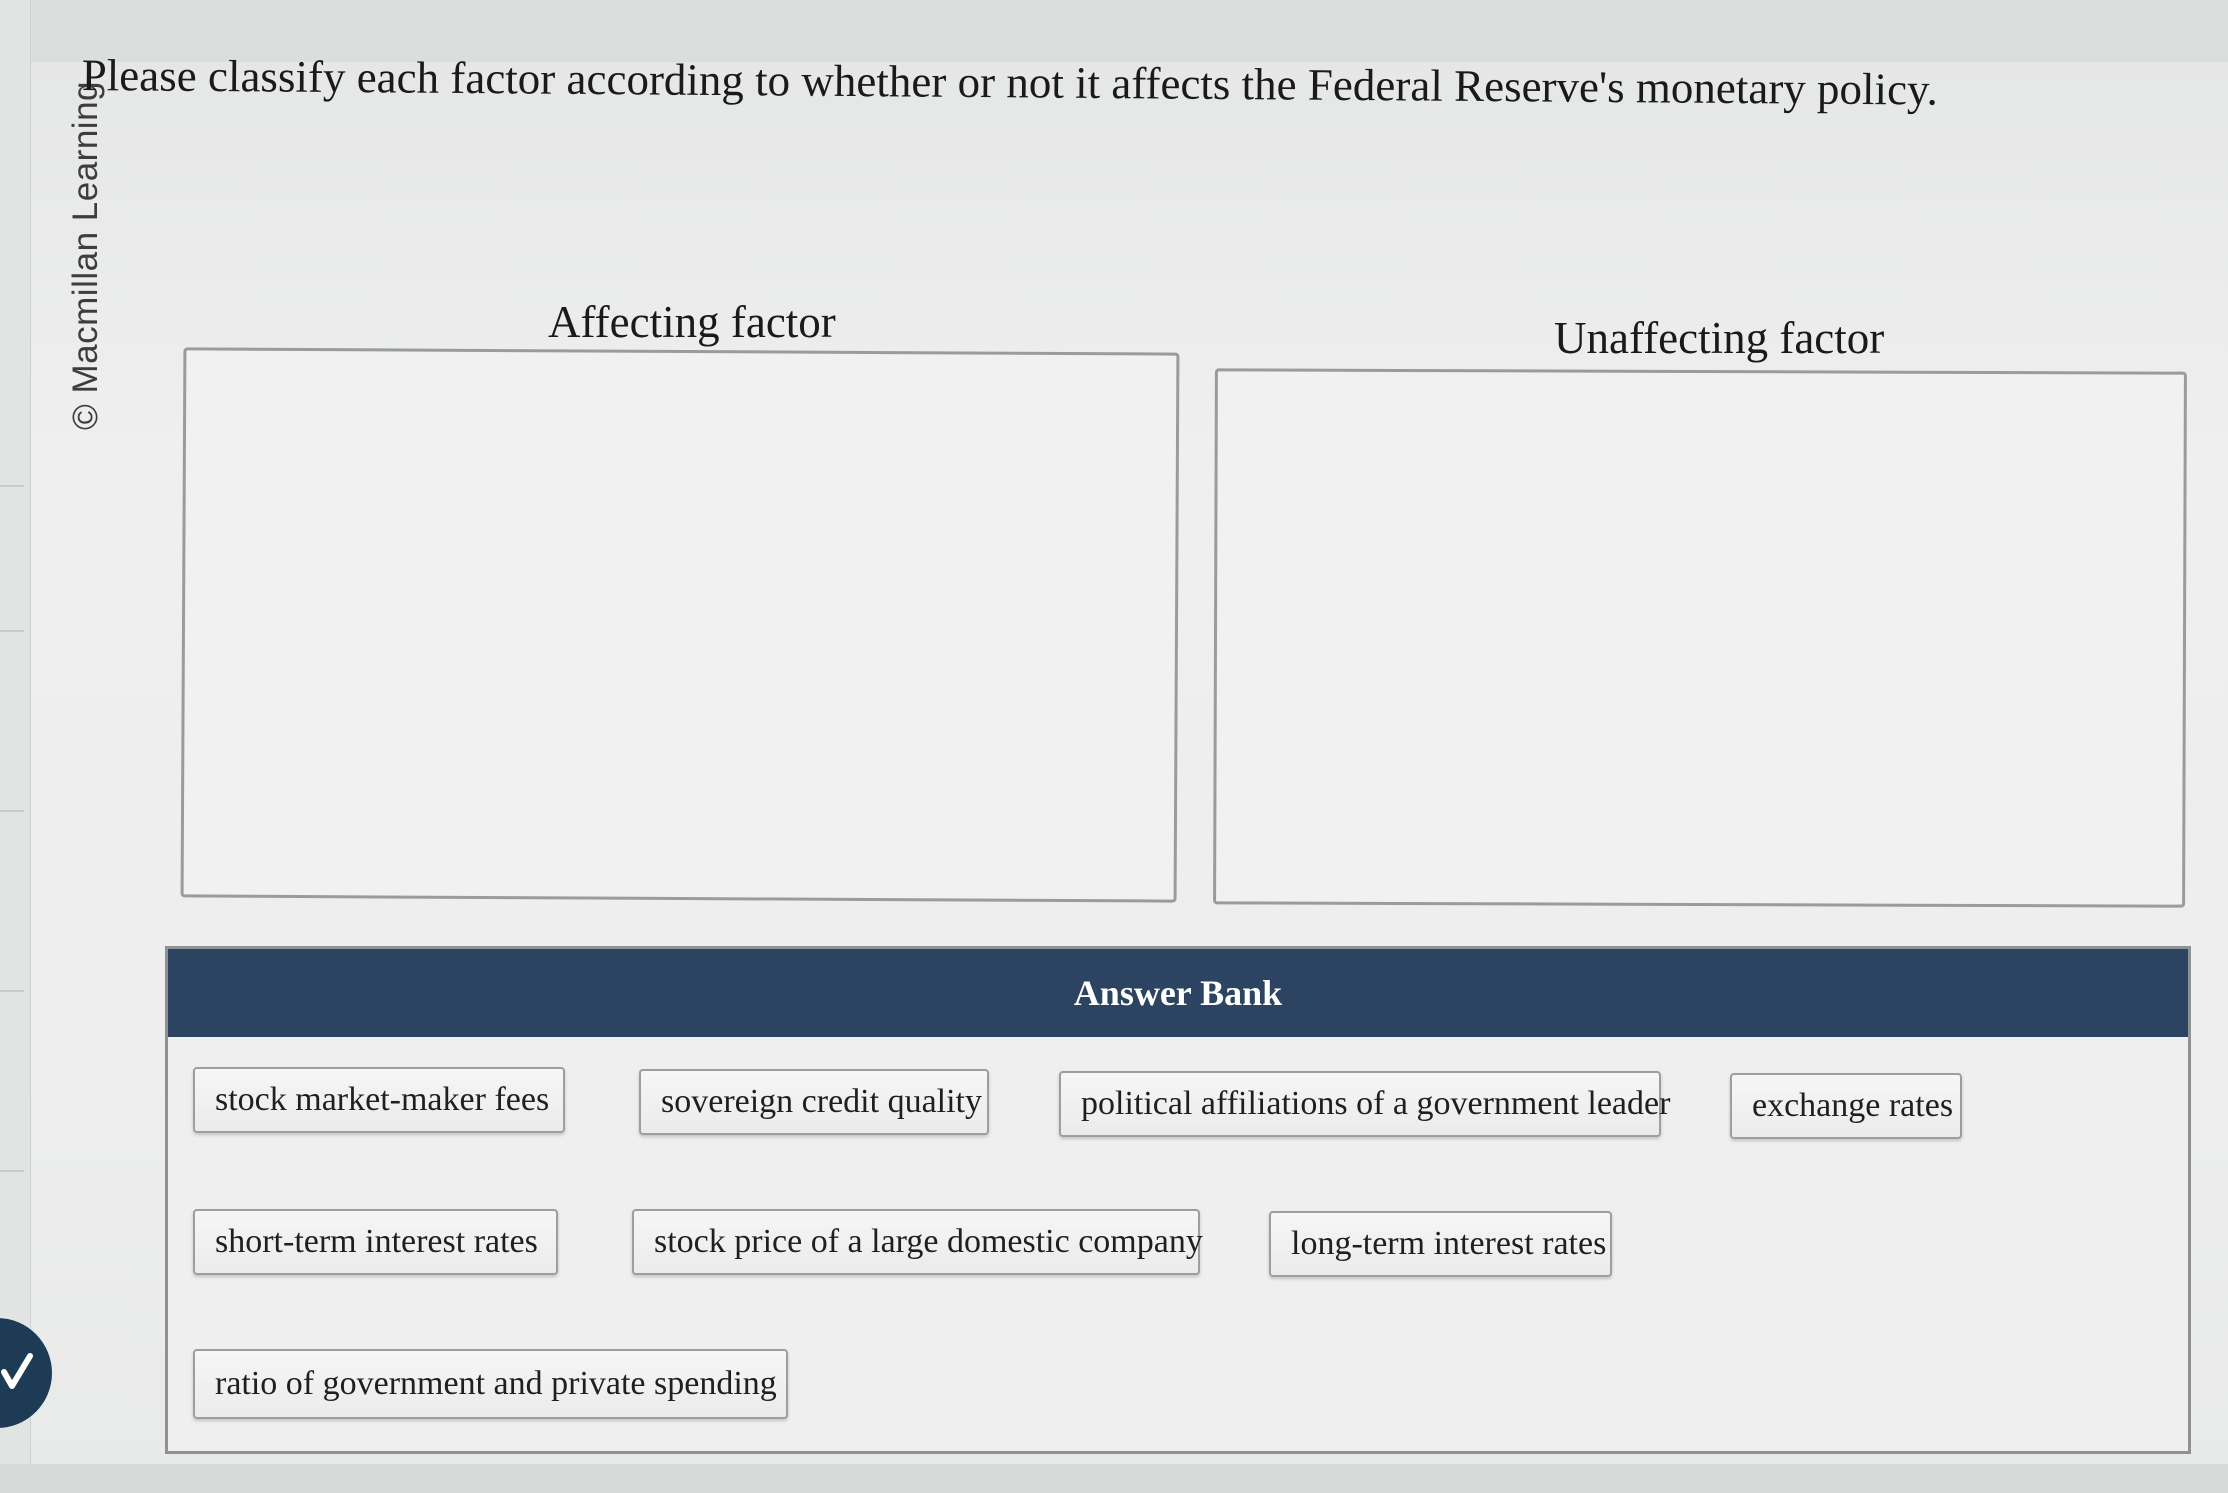 This screenshot has height=1493, width=2228. I want to click on answer-chip-label: short-term interest rates, so click(376, 1241).